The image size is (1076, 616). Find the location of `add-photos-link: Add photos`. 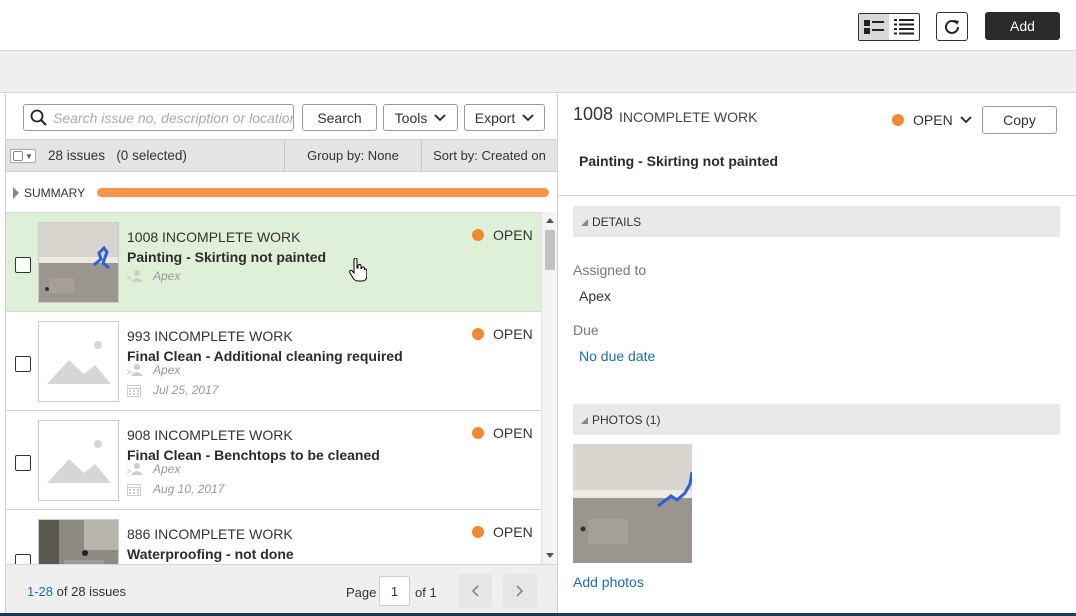

add-photos-link: Add photos is located at coordinates (608, 582).